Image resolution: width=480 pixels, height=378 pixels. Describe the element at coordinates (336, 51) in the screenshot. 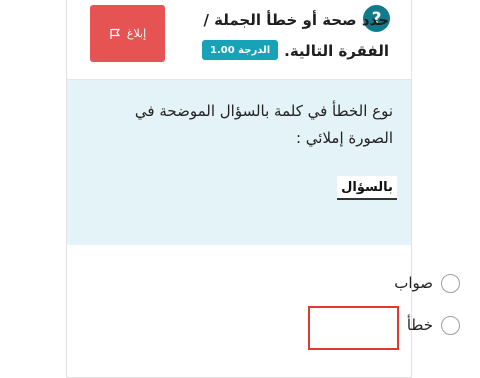

I see `question-title-line2: الفقرة التالية.` at that location.